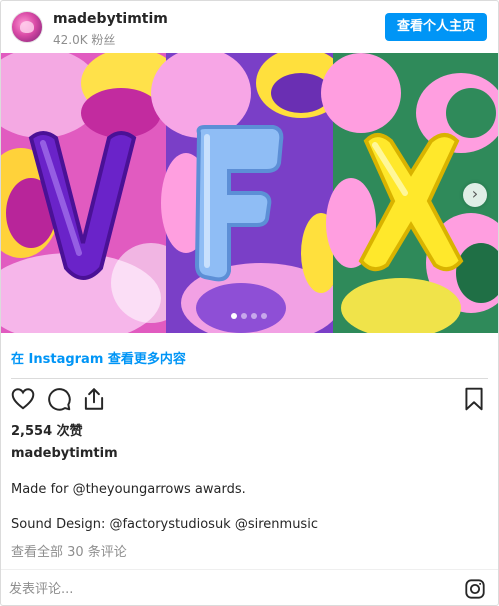 The image size is (499, 606). What do you see at coordinates (249, 400) in the screenshot?
I see `action-bar` at bounding box center [249, 400].